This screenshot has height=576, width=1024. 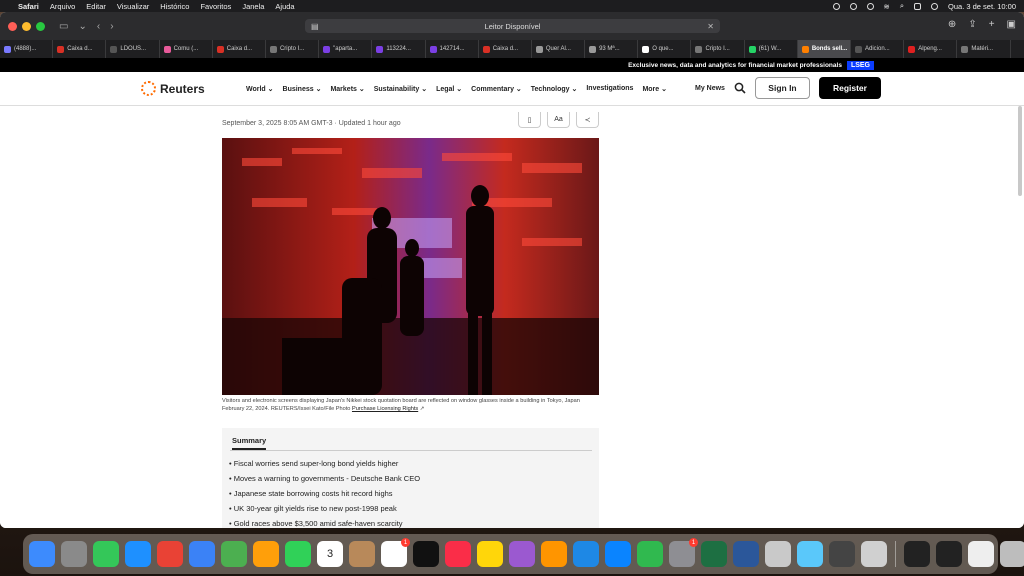 I want to click on keynote-icon, so click(x=586, y=554).